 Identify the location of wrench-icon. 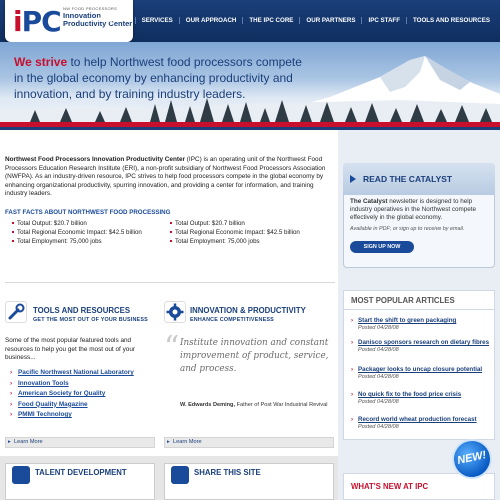
(16, 312).